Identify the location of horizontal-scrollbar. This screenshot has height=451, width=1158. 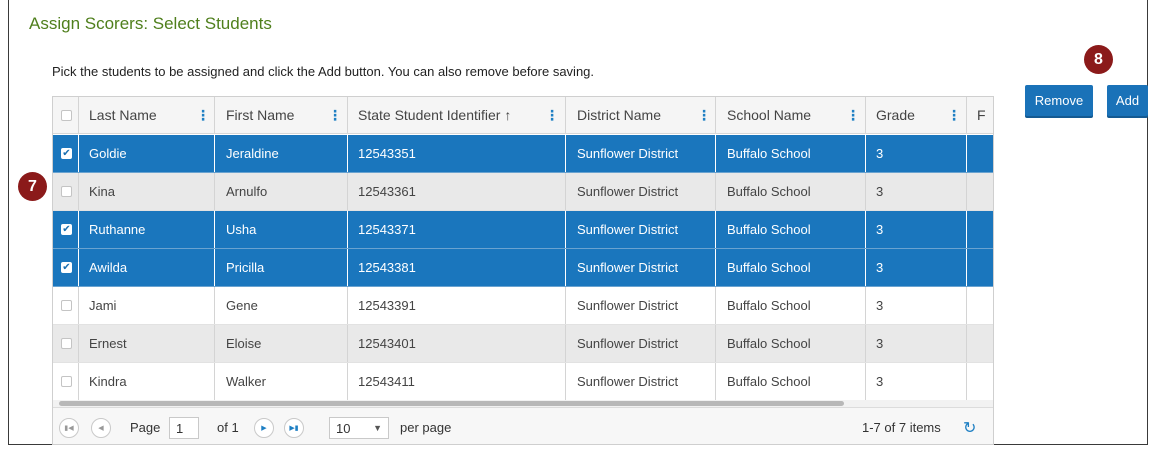
(523, 403).